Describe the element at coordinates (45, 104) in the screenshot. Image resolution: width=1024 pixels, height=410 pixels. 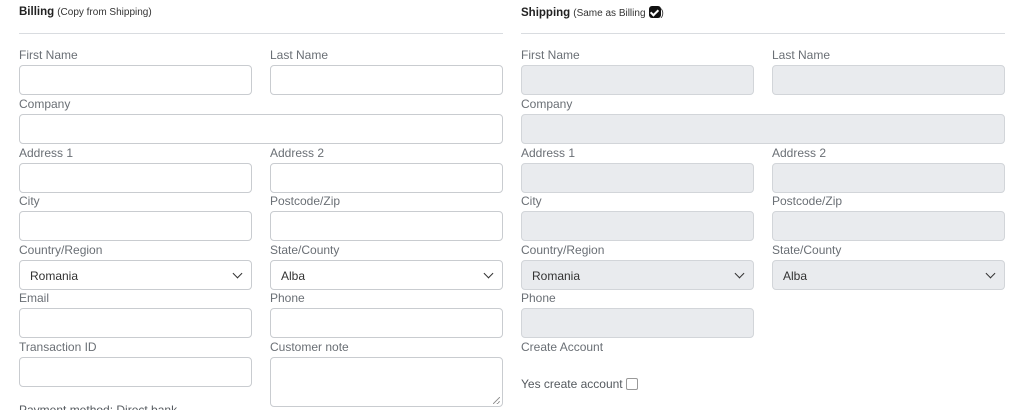
I see `billing-company-label: Company` at that location.